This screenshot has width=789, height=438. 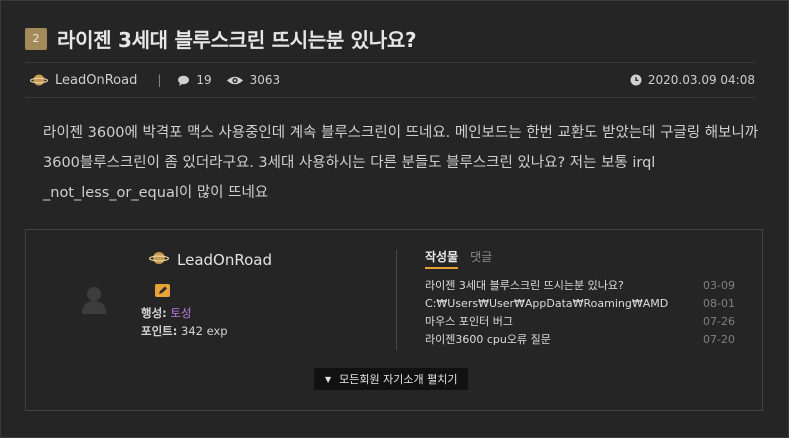 What do you see at coordinates (36, 38) in the screenshot?
I see `post-number-badge: 2` at bounding box center [36, 38].